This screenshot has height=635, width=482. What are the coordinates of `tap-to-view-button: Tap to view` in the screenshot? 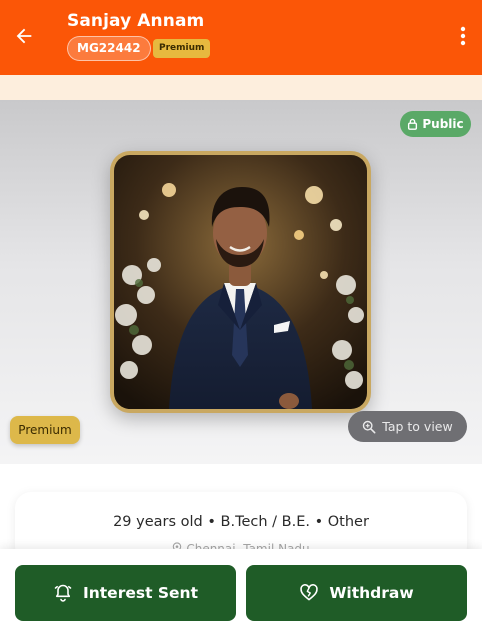 It's located at (407, 426).